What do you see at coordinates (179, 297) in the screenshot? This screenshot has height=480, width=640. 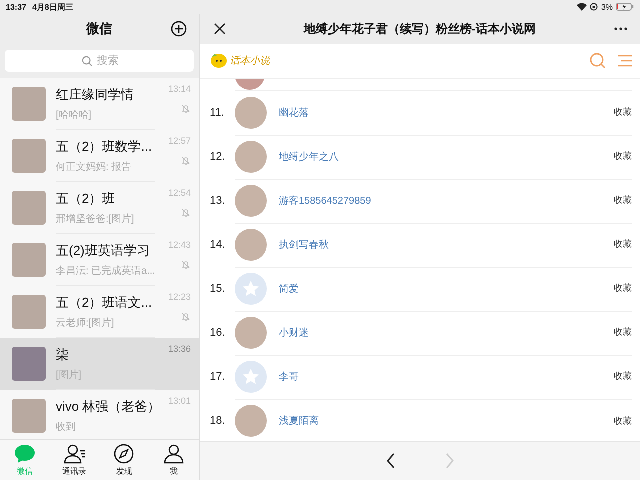 I see `message-time: 12:23` at bounding box center [179, 297].